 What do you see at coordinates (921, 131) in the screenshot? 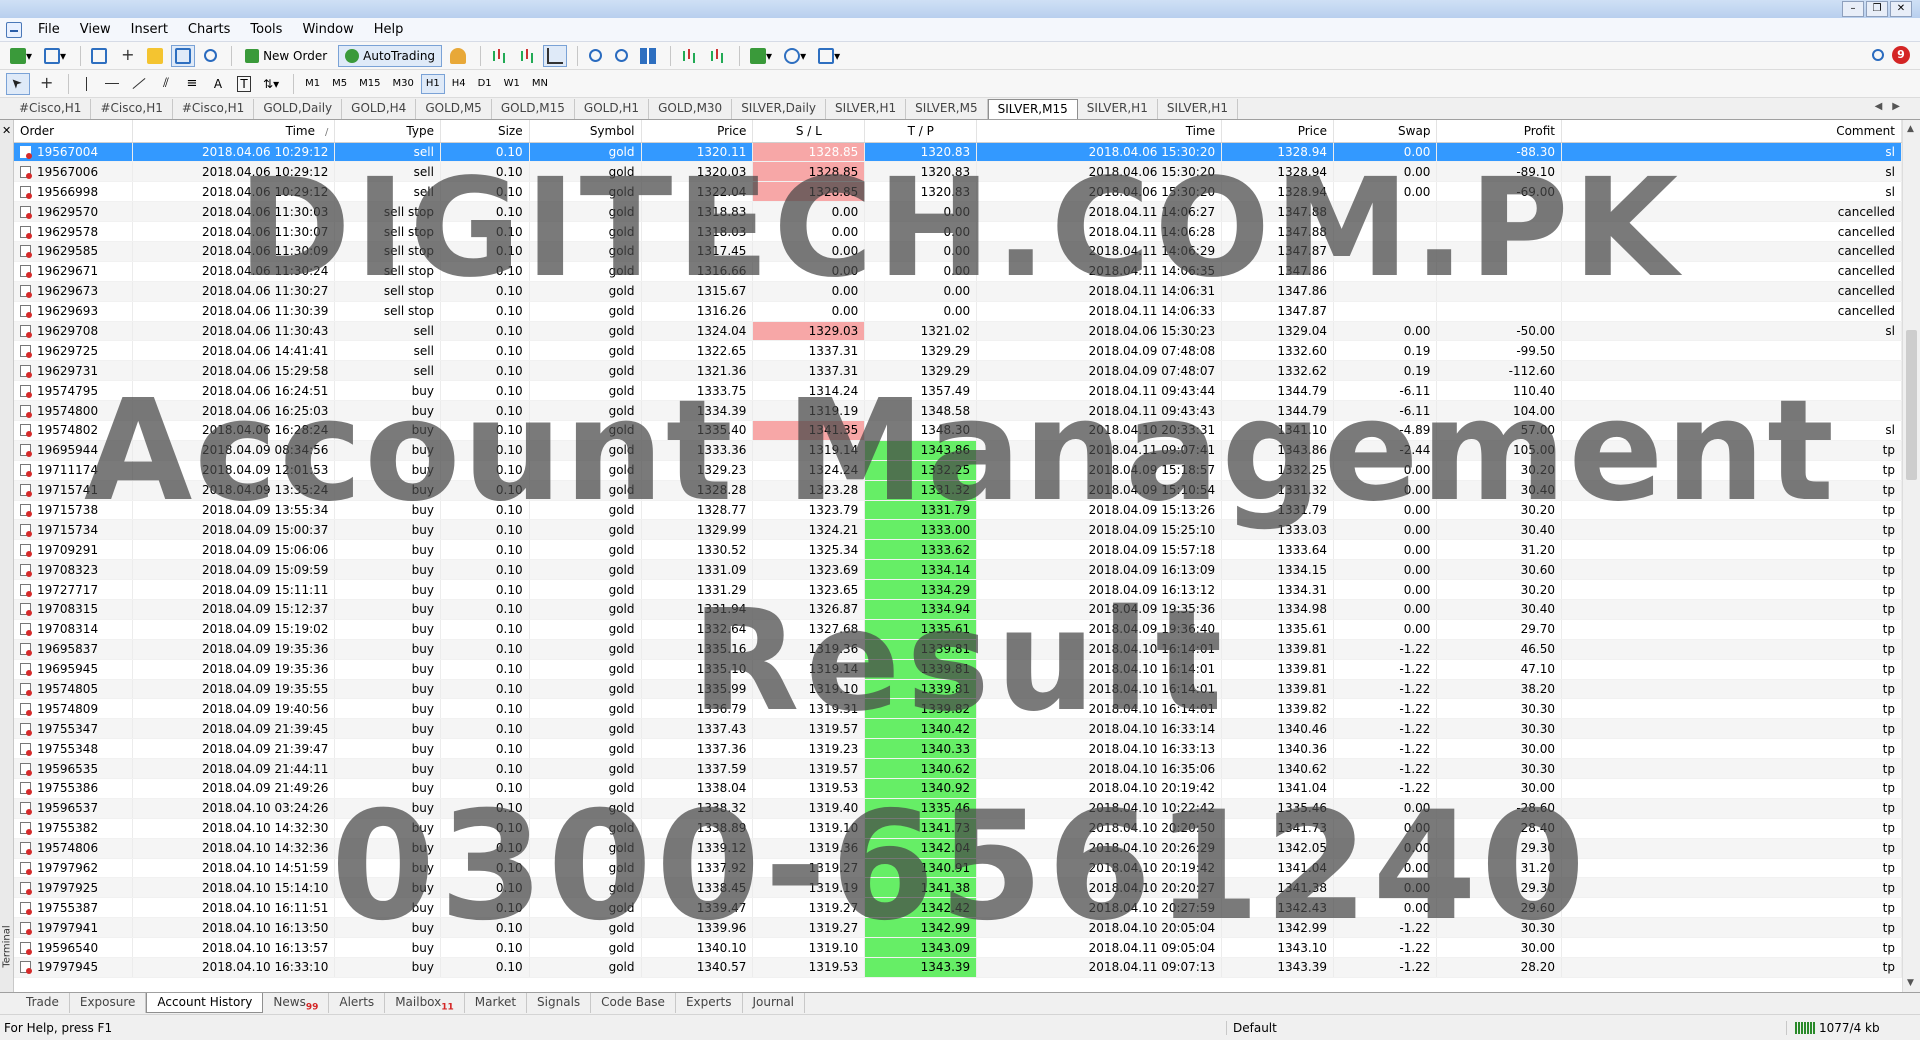
I see `column-header: T / P` at bounding box center [921, 131].